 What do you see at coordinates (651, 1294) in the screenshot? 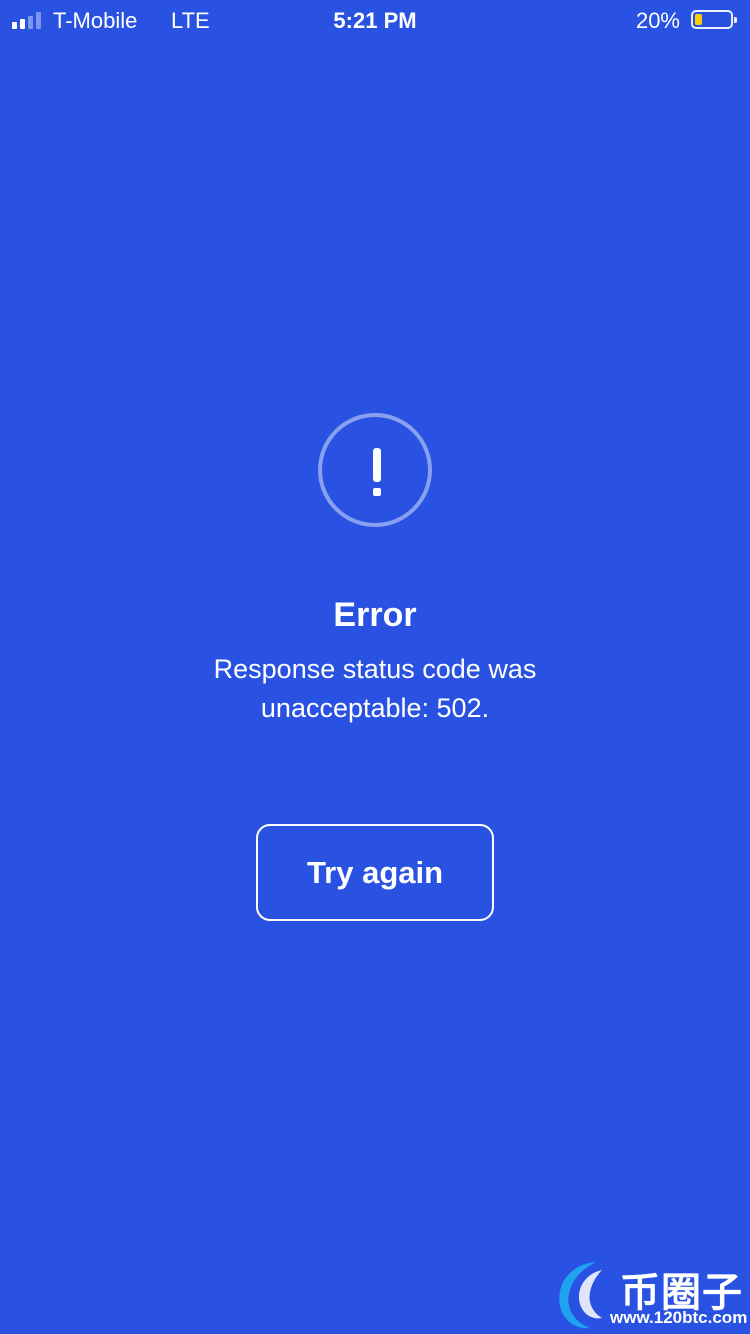
I see `watermark: 币圈子 www.120btc.com` at bounding box center [651, 1294].